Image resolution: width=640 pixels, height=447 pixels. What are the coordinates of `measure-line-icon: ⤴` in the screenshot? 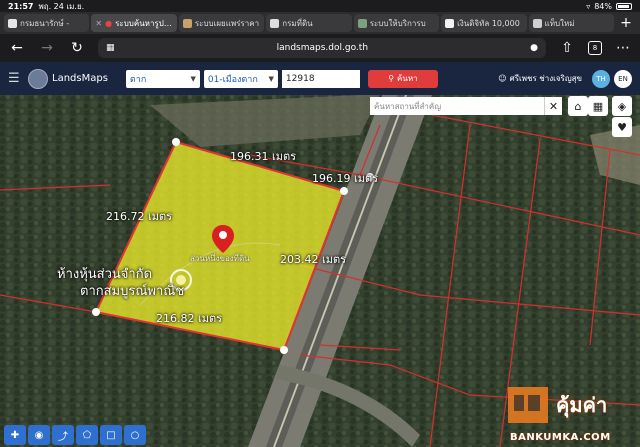 It's located at (63, 435).